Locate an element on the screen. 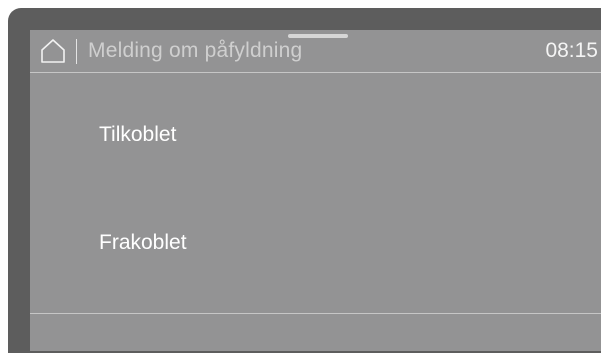  option-tilkoblet: Tilkoblet is located at coordinates (315, 136).